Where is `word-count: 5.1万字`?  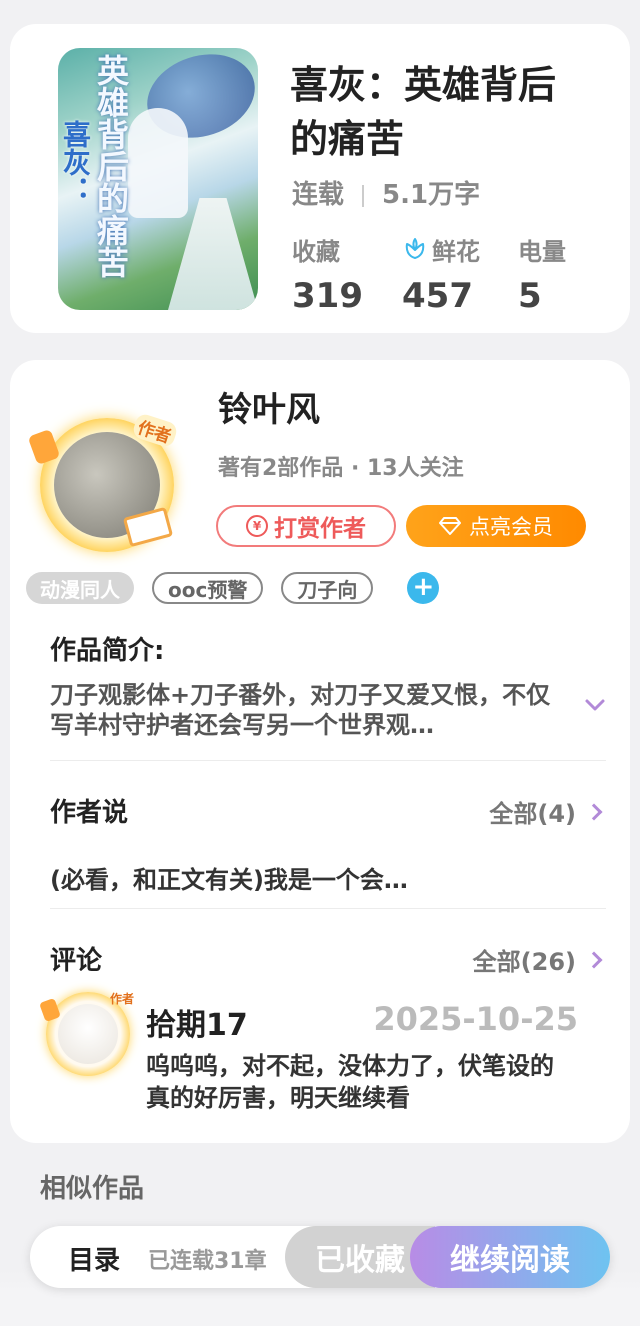
word-count: 5.1万字 is located at coordinates (431, 195).